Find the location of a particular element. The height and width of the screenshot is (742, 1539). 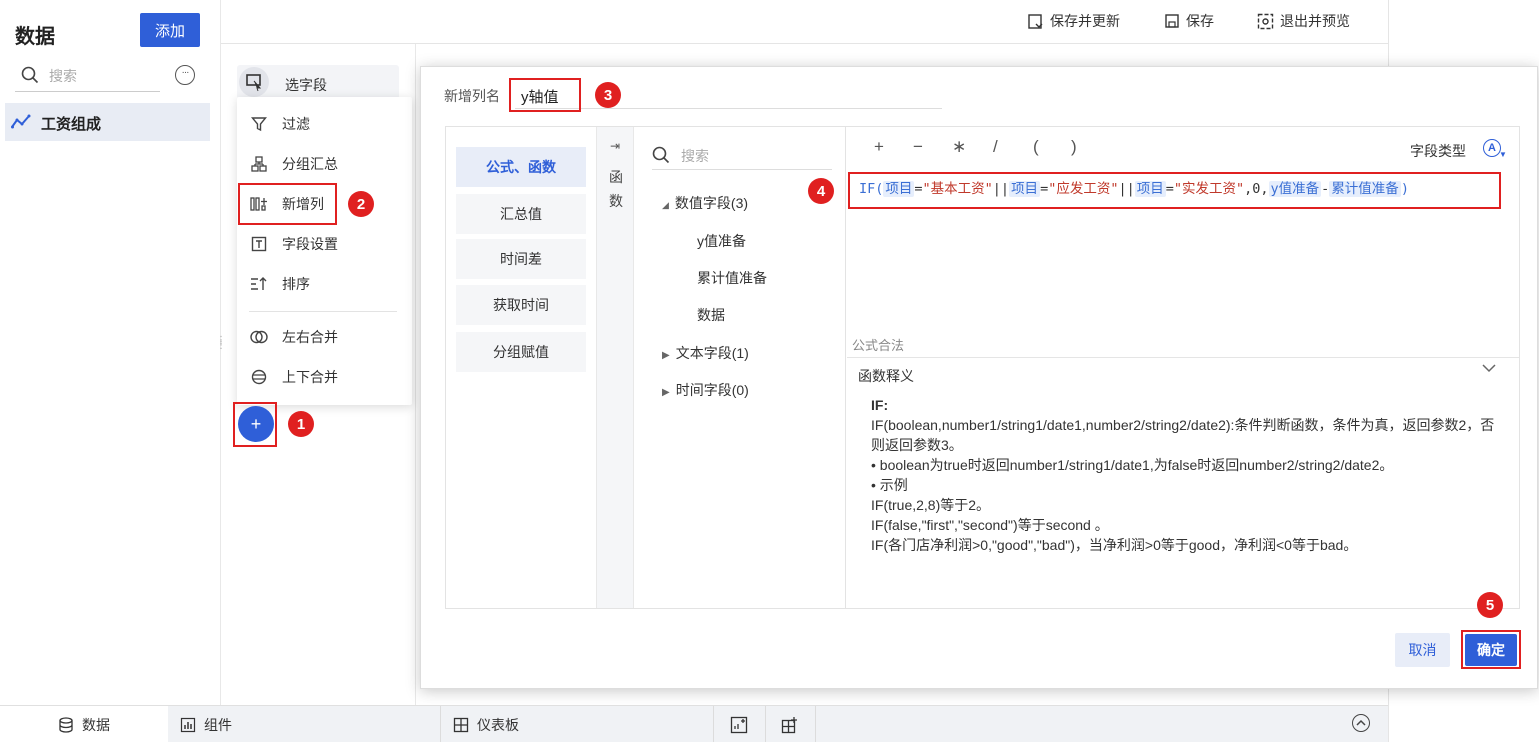

function-desc-line: IF(false,"first","second")等于second 。 is located at coordinates (990, 525).